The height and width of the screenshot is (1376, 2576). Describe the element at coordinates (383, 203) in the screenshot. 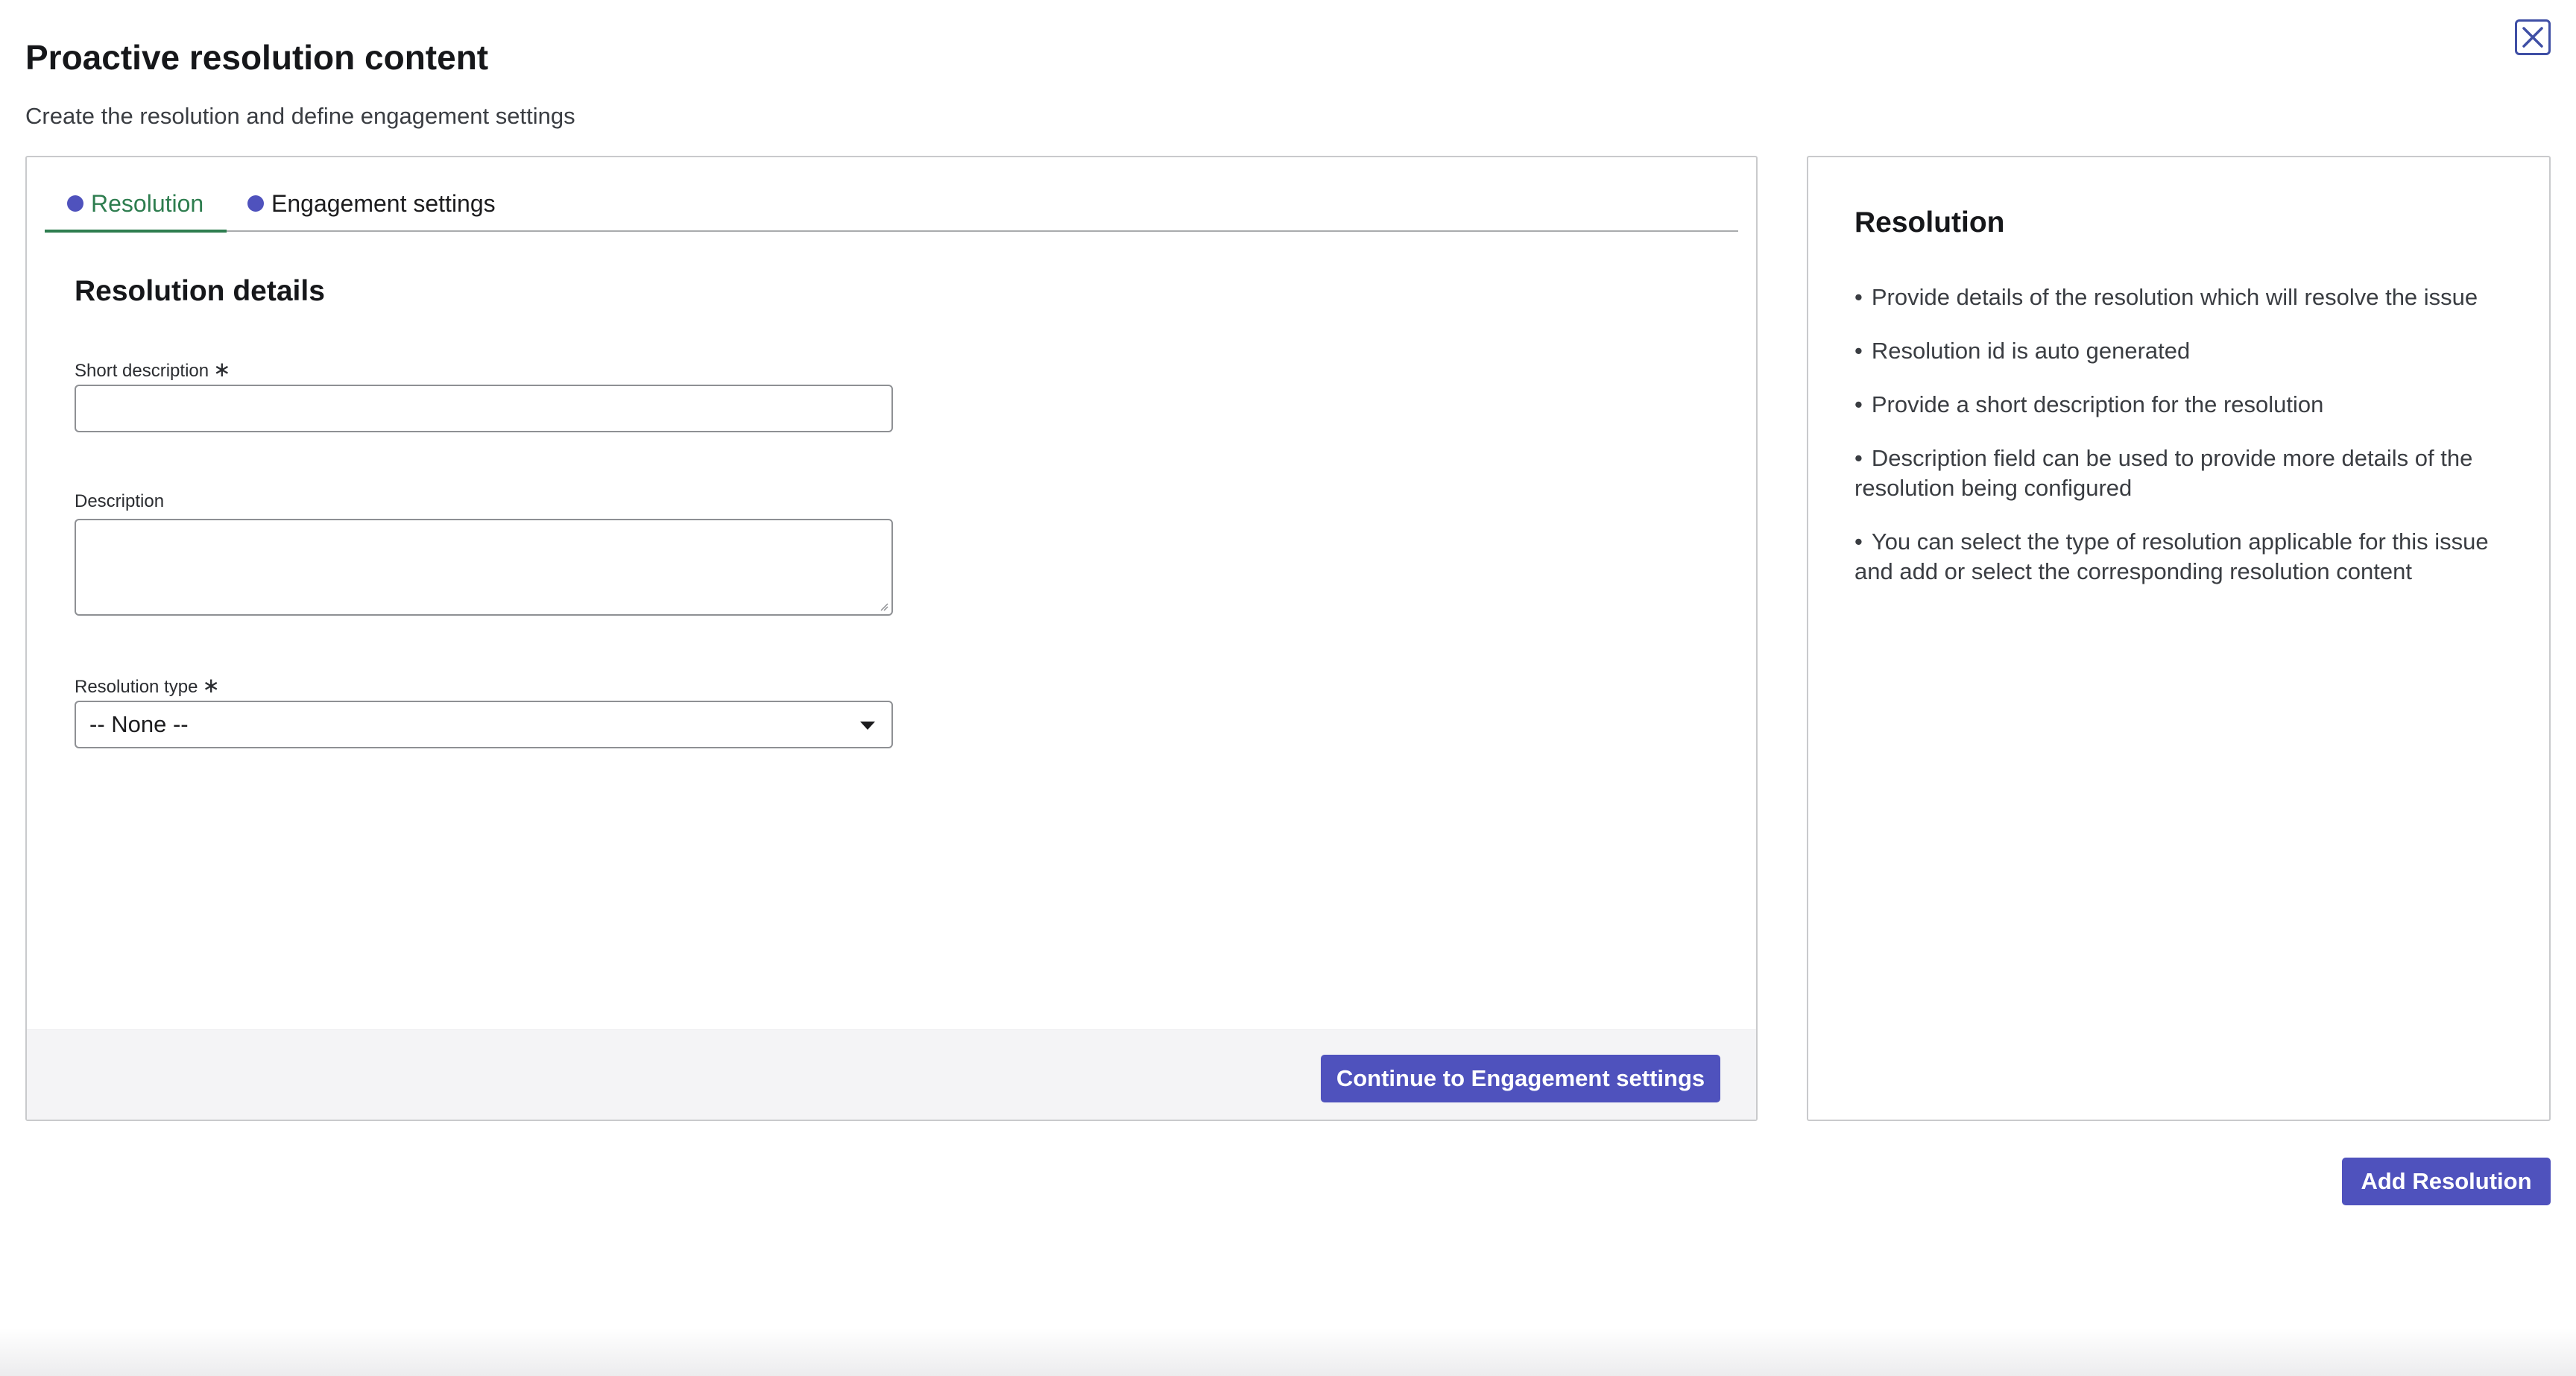

I see `tab-engagement-settings-label: Engagement settings` at that location.